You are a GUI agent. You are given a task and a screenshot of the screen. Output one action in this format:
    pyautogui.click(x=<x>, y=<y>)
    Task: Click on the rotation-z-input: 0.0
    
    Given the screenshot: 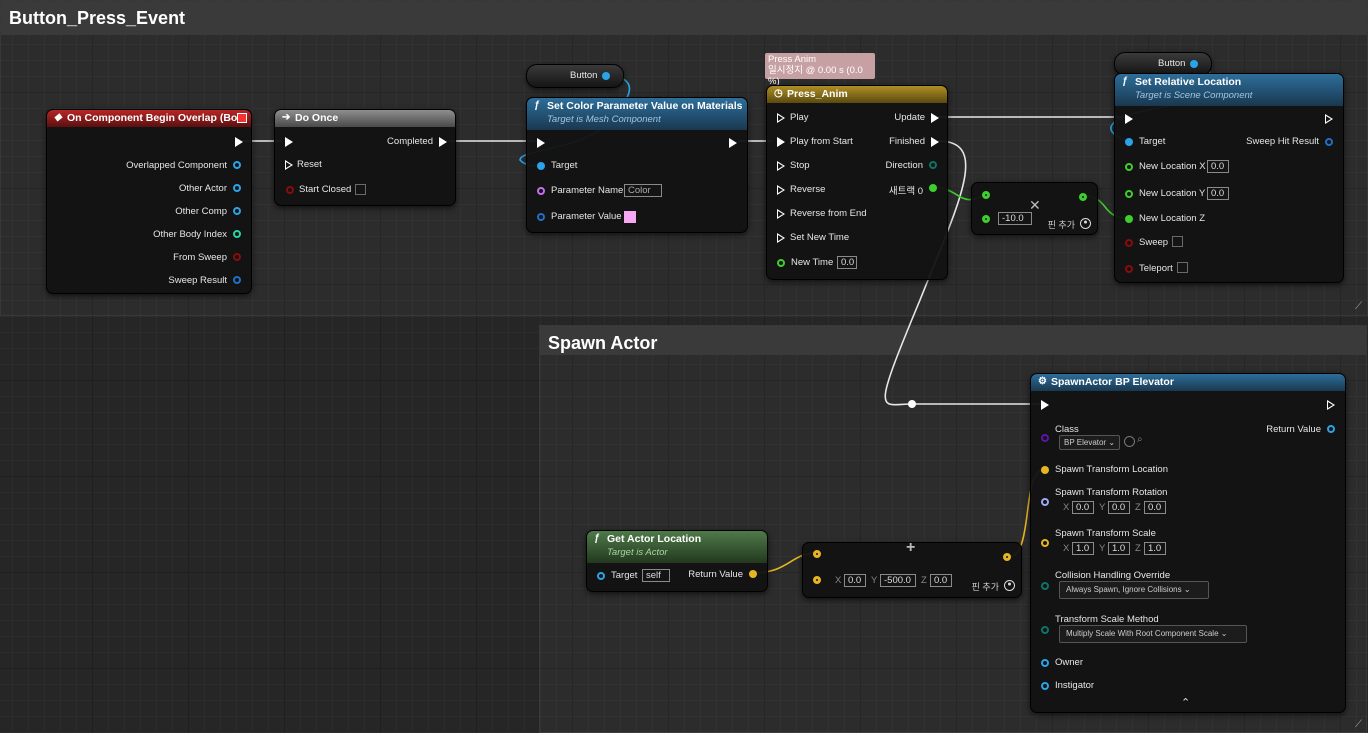 What is the action you would take?
    pyautogui.click(x=1155, y=507)
    